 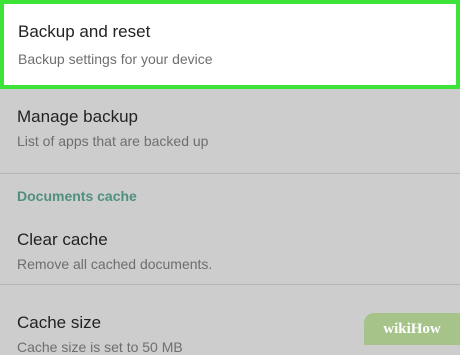 What do you see at coordinates (100, 347) in the screenshot?
I see `settings-item-subtitle: Cache size is set to 50 MB` at bounding box center [100, 347].